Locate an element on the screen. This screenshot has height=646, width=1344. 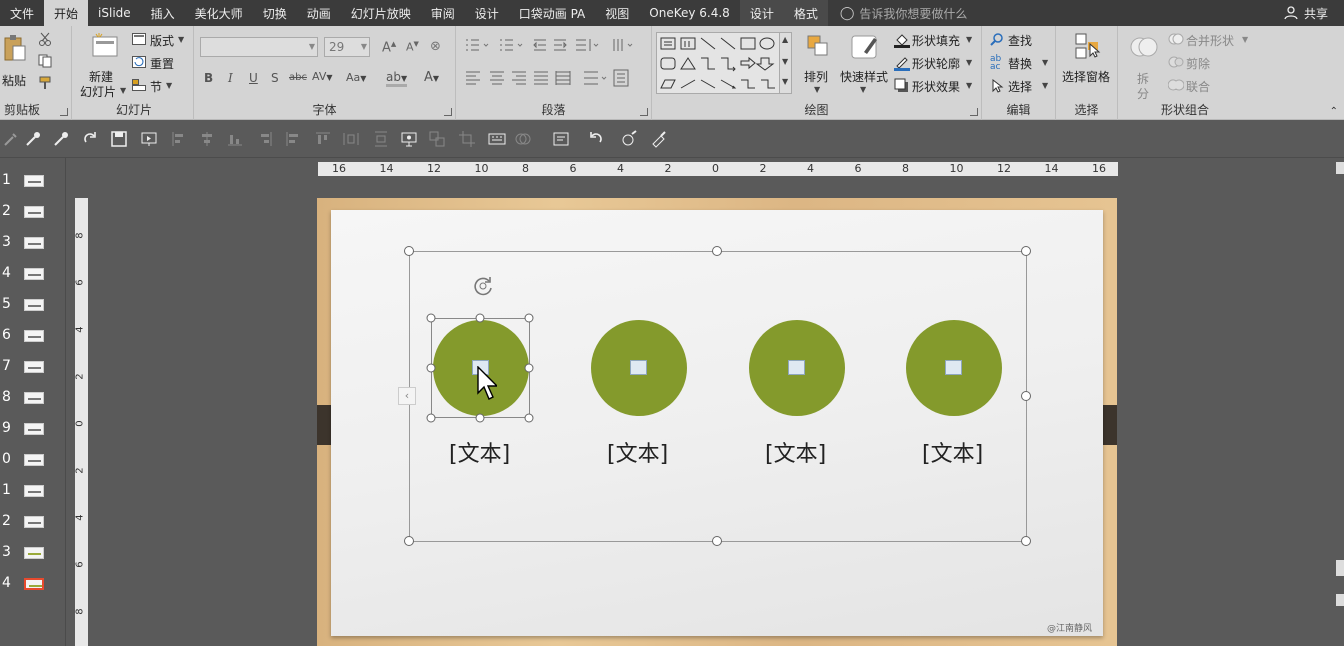
union-button: 联合 is located at coordinates (1209, 86).